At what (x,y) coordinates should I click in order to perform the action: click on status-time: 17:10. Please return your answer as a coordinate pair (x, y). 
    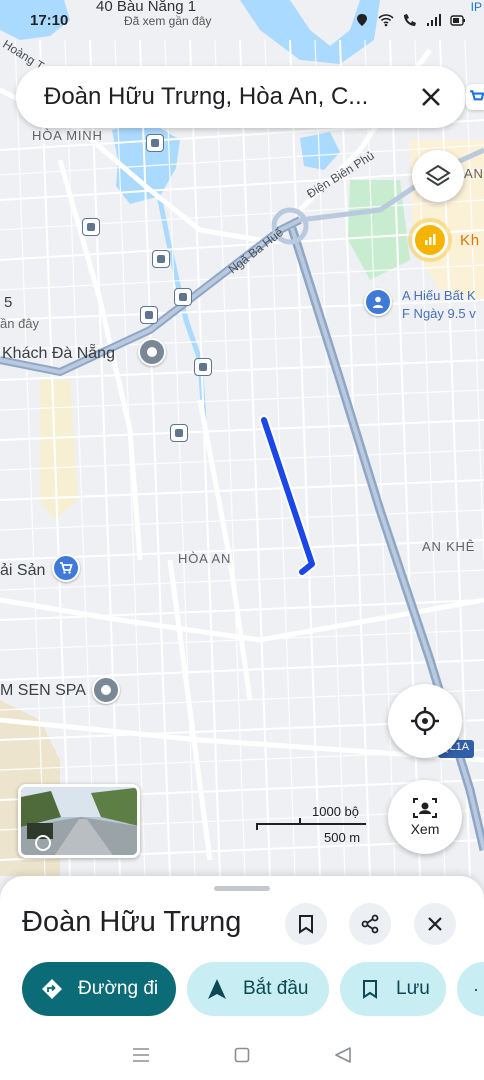
    Looking at the image, I should click on (49, 20).